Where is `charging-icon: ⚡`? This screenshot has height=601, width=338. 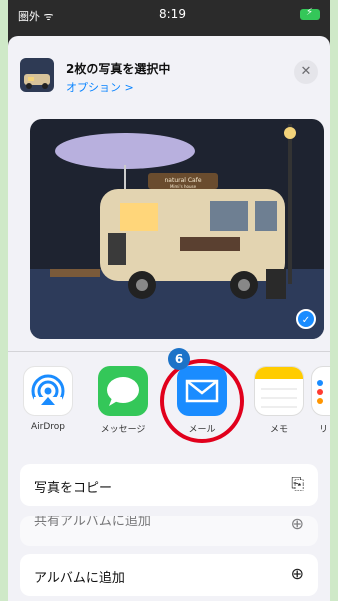
charging-icon: ⚡ is located at coordinates (310, 12).